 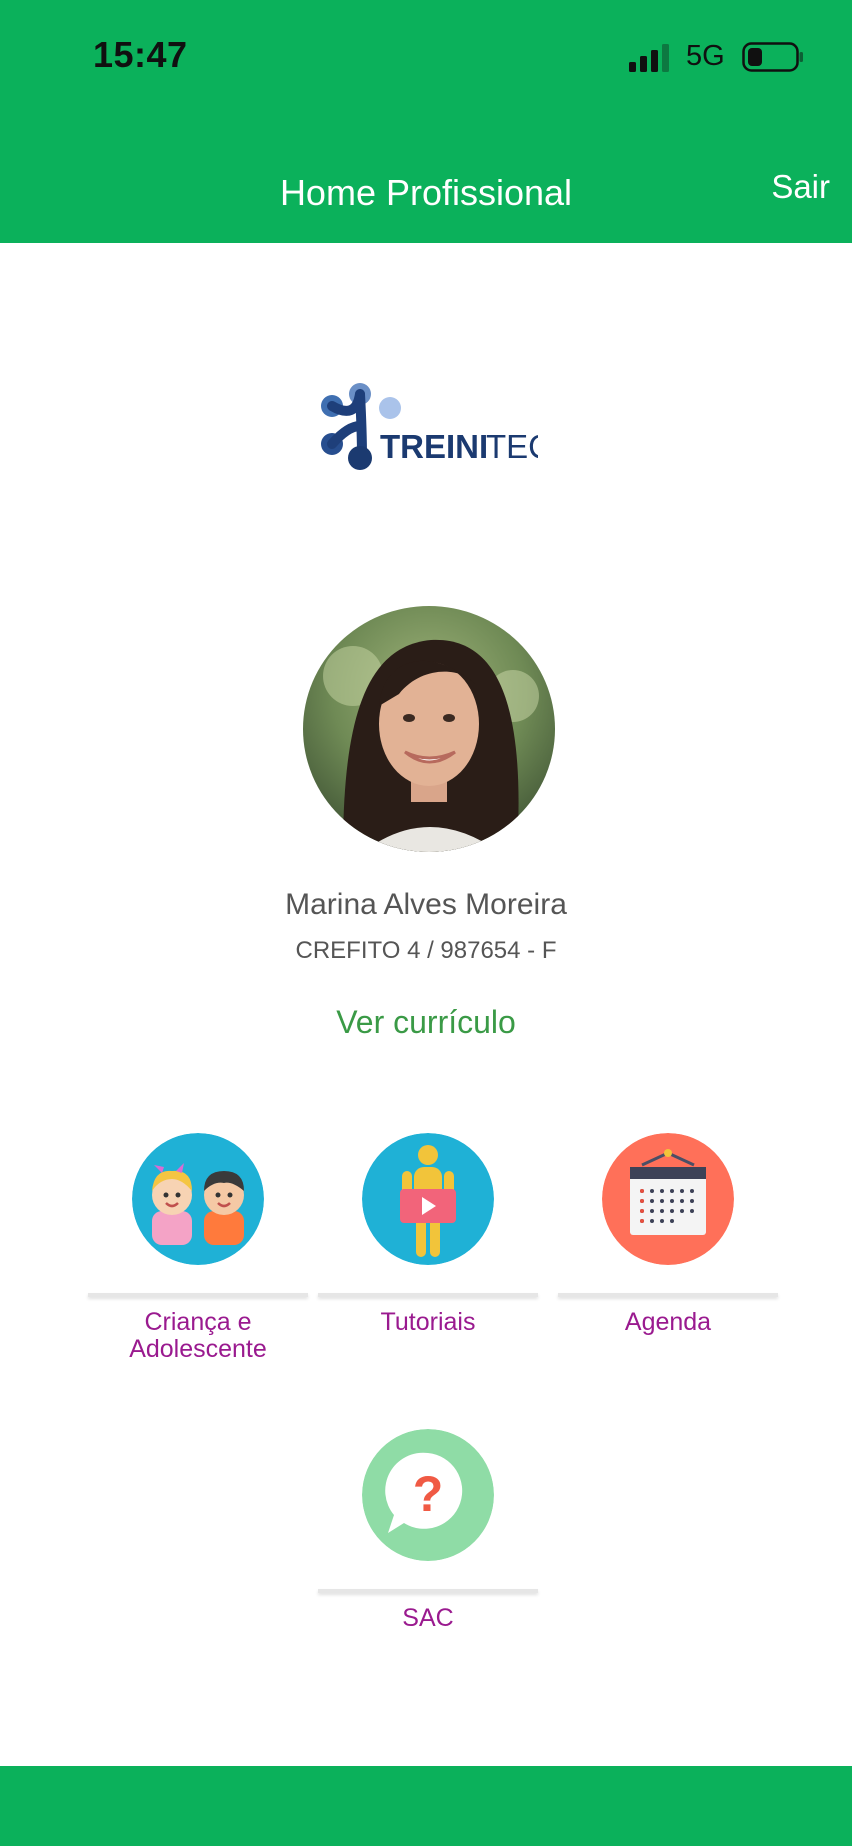 I want to click on professional-registration: CREFITO 4 / 987654 - F, so click(x=426, y=950).